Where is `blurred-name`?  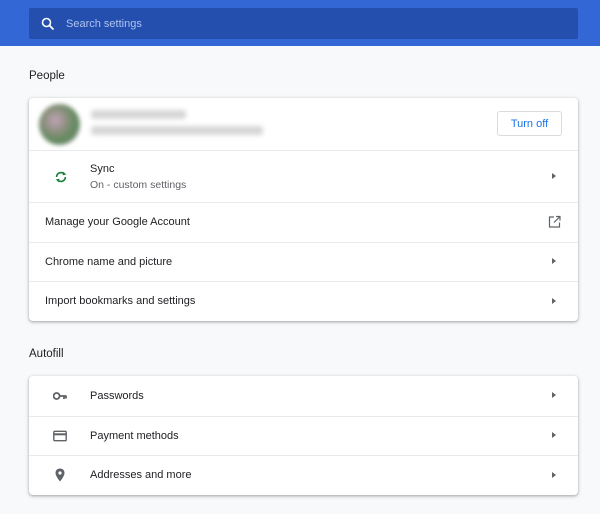 blurred-name is located at coordinates (138, 114).